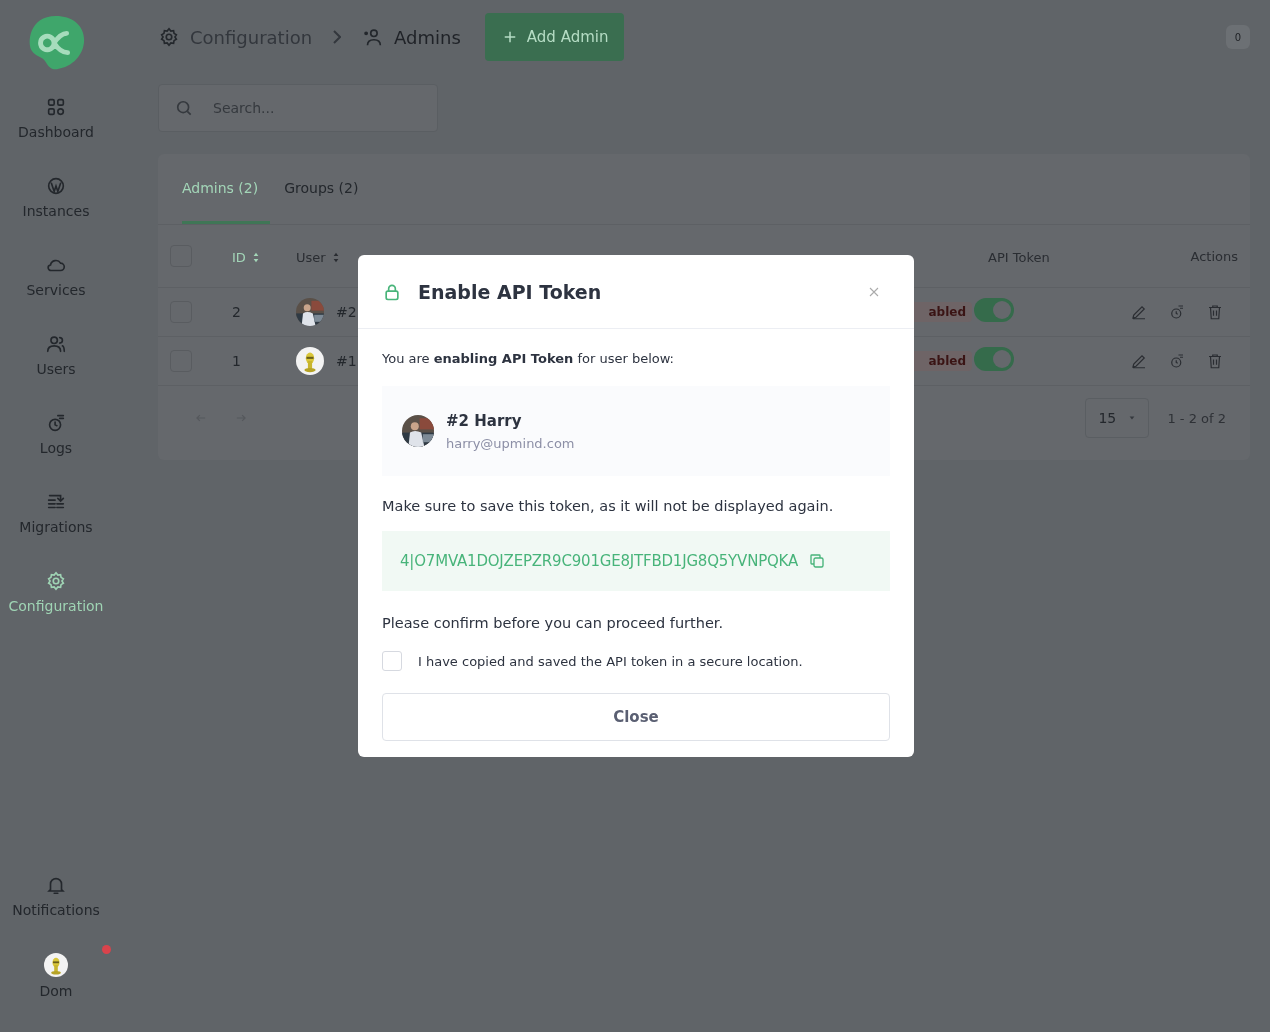  Describe the element at coordinates (1238, 37) in the screenshot. I see `count-badge: 0` at that location.